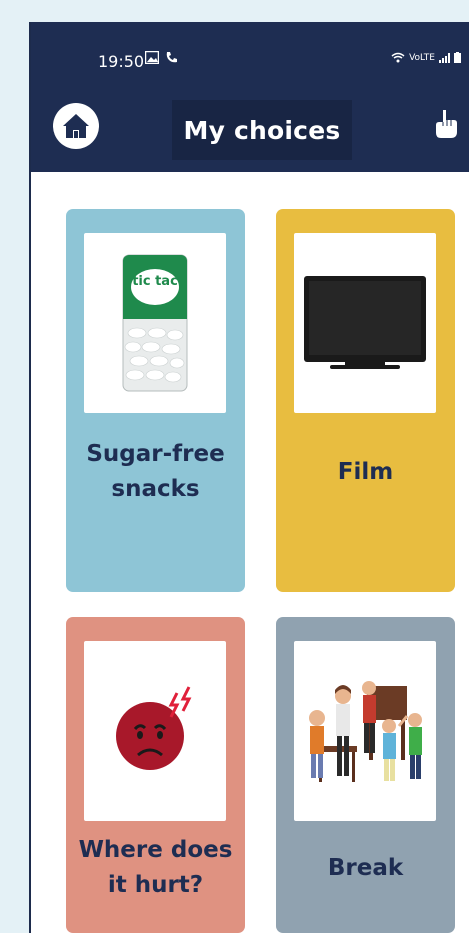  I want to click on choice-card-where-does-it-hurt: Where does it hurt?, so click(155, 775).